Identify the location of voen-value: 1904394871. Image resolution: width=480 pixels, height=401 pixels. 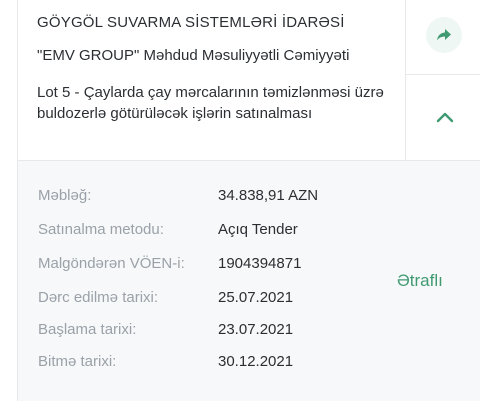
(260, 263).